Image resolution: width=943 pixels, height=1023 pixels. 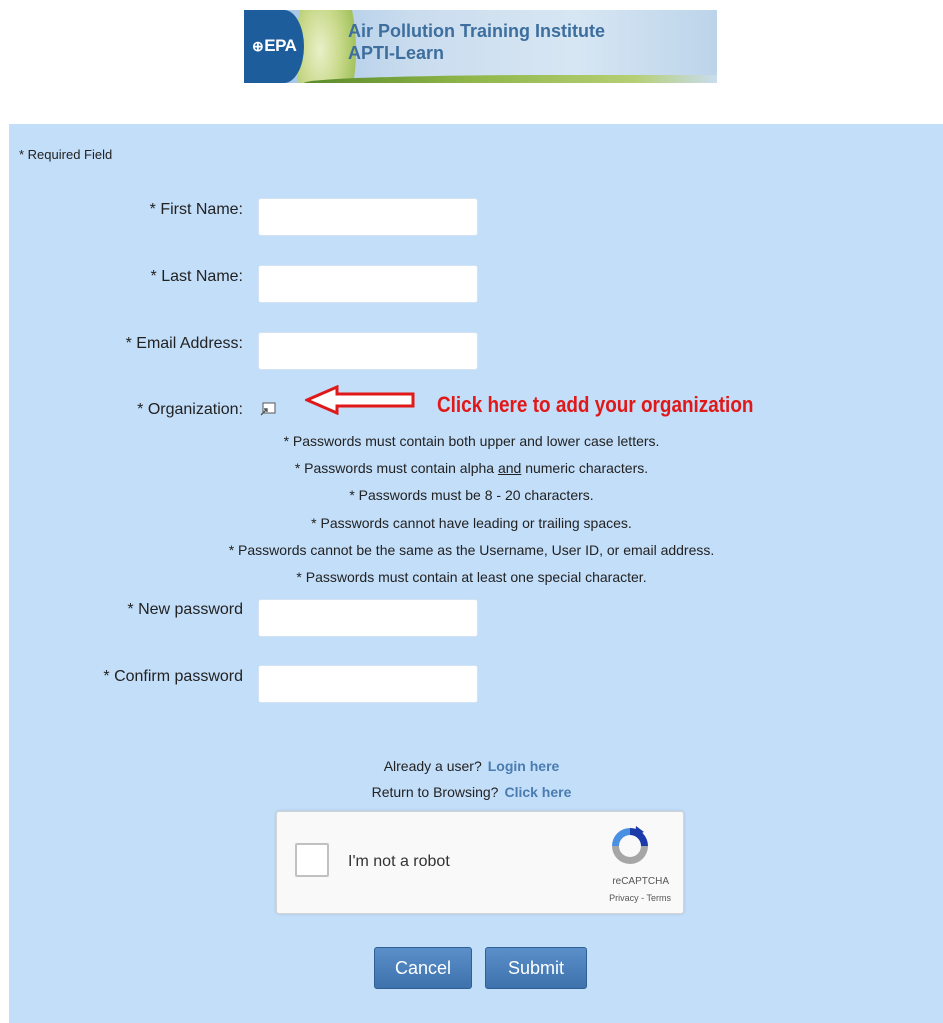 I want to click on recaptcha-label: I'm not a robot, so click(x=399, y=861).